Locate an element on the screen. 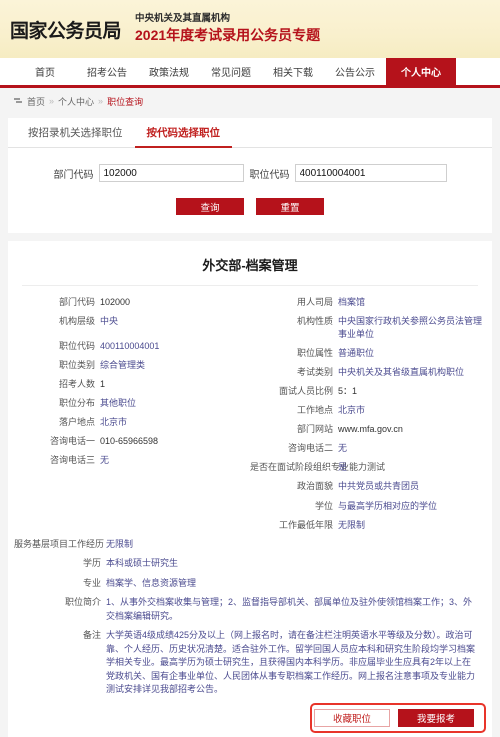  detail-right-row: 工作最低年限 无限制 is located at coordinates (368, 525).